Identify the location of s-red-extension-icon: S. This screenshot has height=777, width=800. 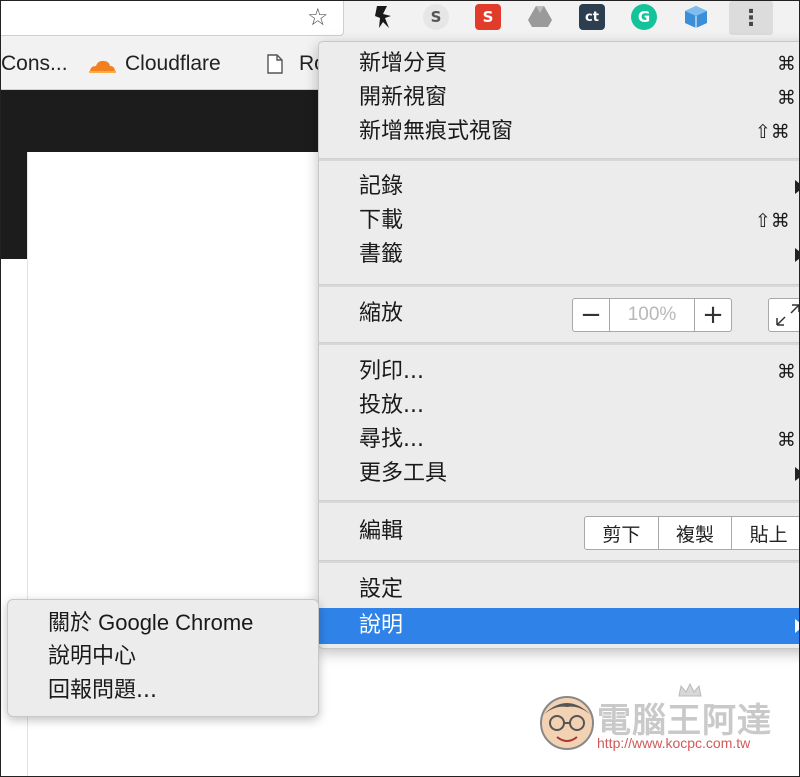
(488, 17).